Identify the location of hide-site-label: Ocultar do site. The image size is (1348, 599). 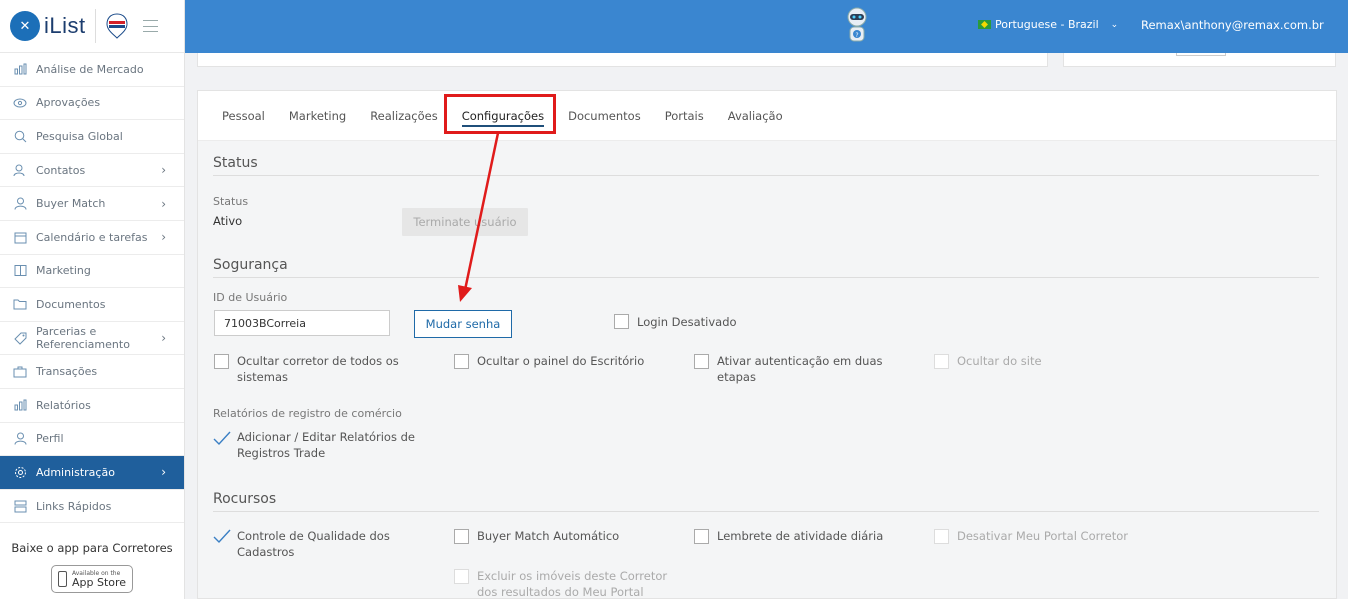
(999, 361).